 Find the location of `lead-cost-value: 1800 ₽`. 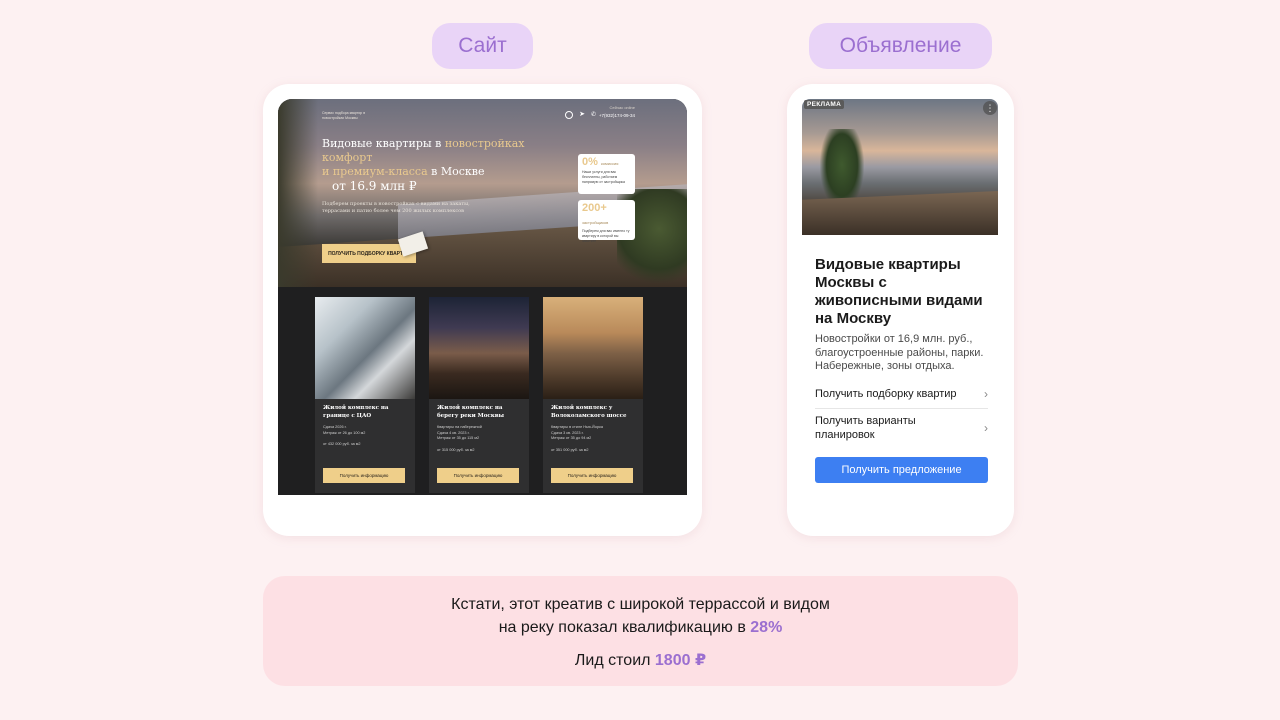

lead-cost-value: 1800 ₽ is located at coordinates (680, 660).